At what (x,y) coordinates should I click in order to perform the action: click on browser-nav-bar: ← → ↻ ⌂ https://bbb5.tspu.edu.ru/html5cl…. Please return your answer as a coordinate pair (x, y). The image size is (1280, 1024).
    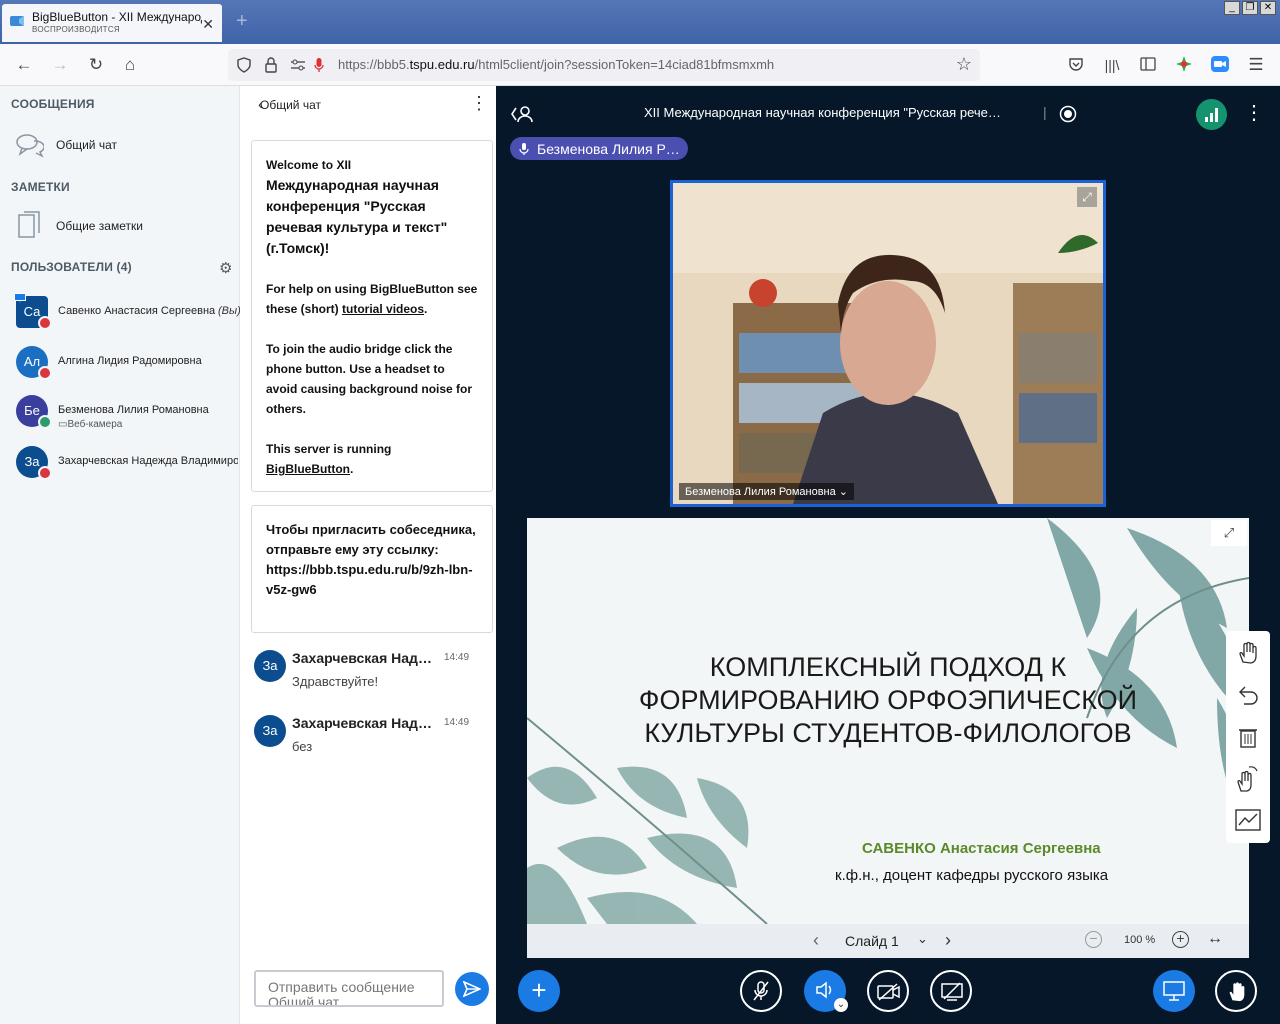
    Looking at the image, I should click on (640, 65).